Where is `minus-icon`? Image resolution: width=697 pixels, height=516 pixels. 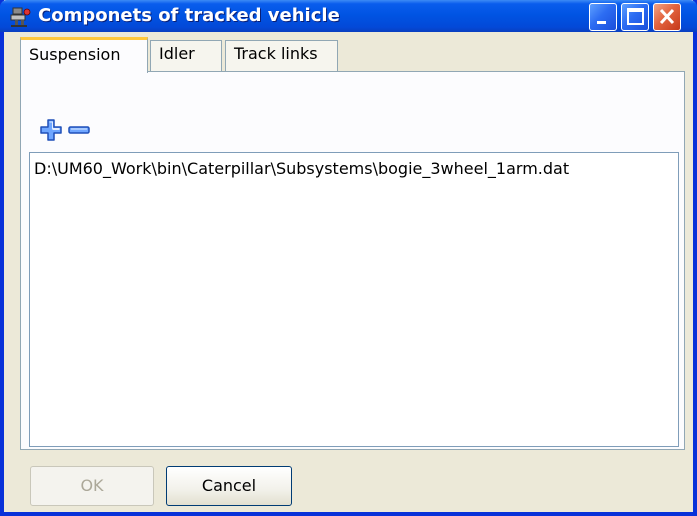 minus-icon is located at coordinates (79, 130).